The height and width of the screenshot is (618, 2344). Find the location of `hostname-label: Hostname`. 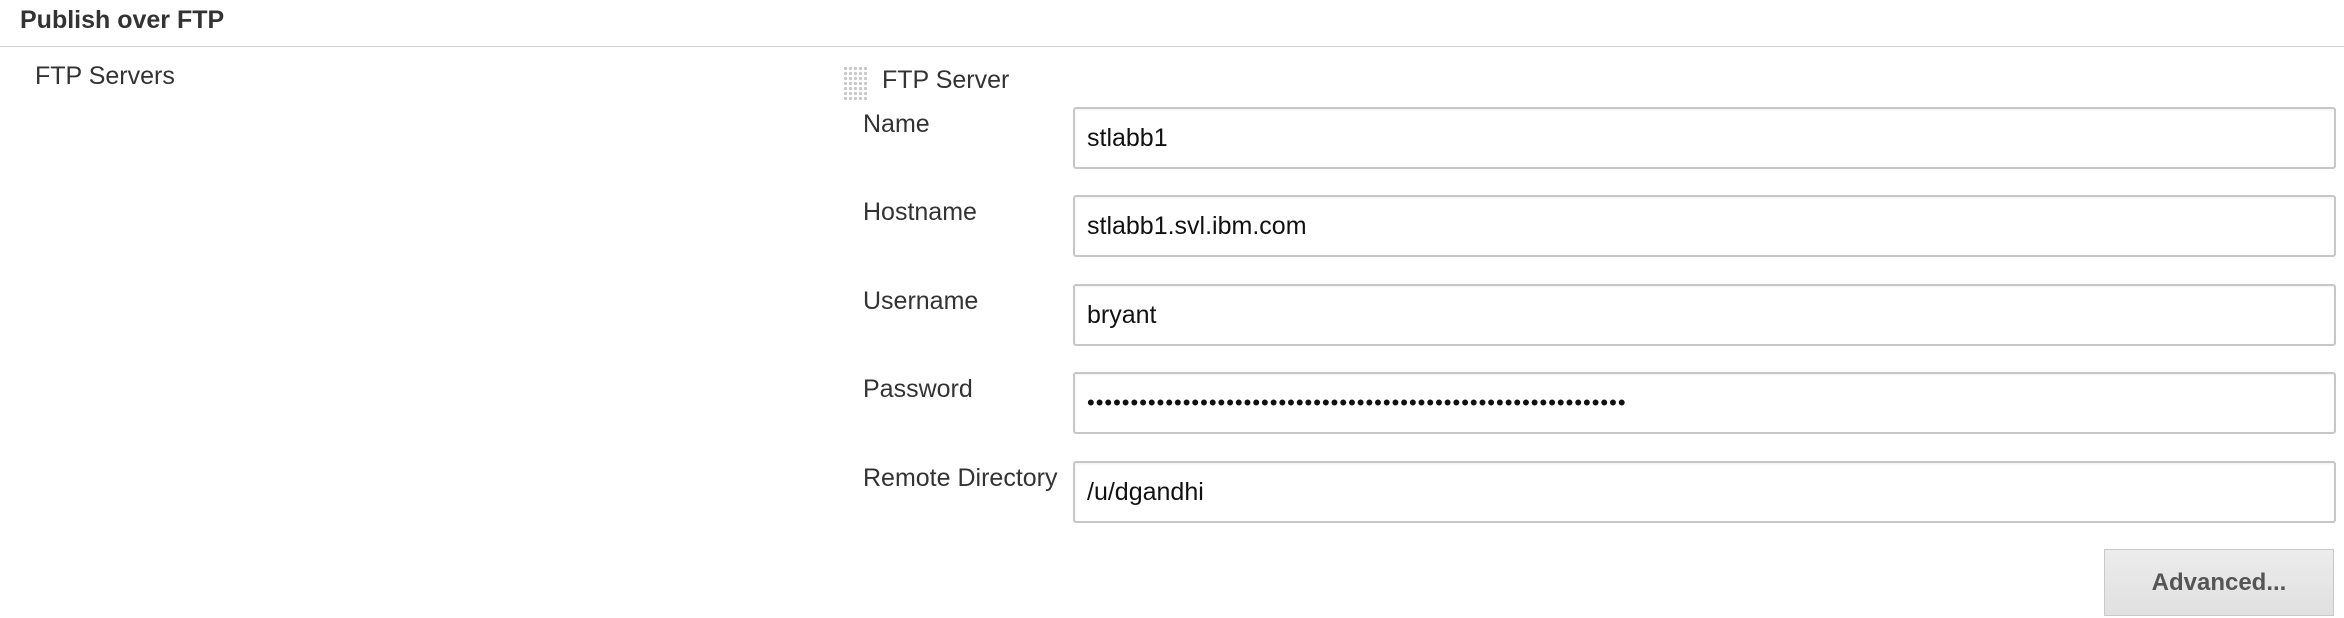

hostname-label: Hostname is located at coordinates (920, 212).